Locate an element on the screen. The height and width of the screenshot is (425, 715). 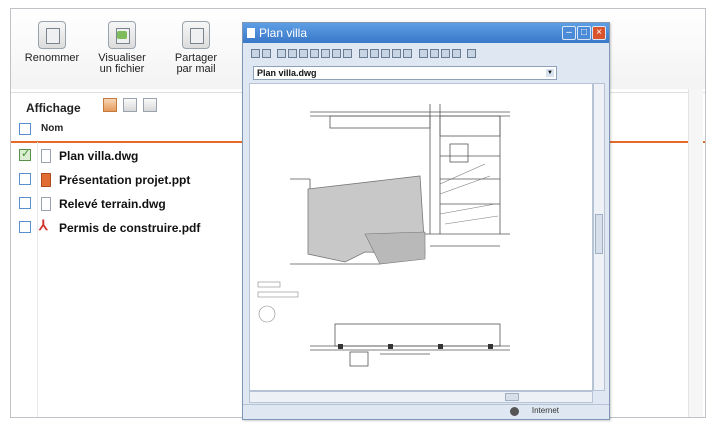
prev-page-icon is located at coordinates (434, 53).